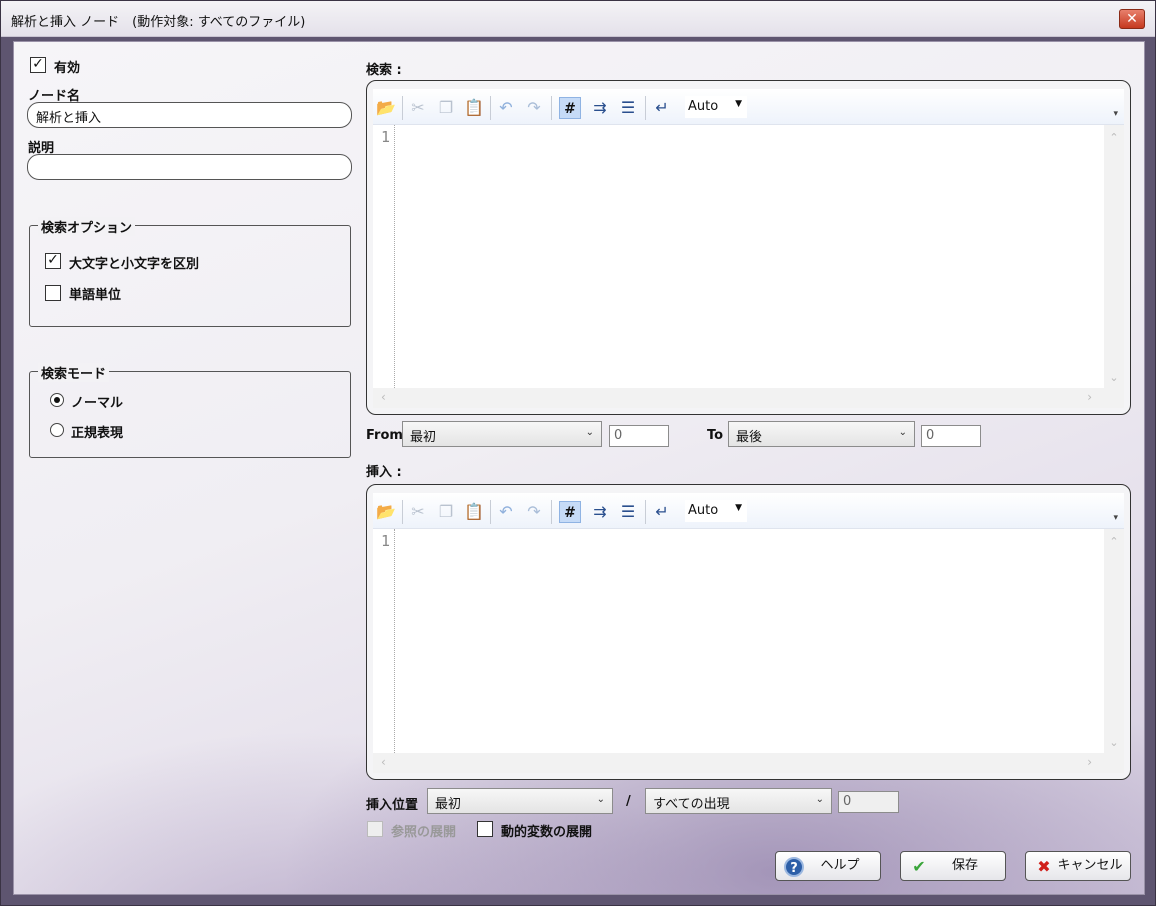 Image resolution: width=1156 pixels, height=906 pixels. What do you see at coordinates (384, 435) in the screenshot?
I see `from-label: From` at bounding box center [384, 435].